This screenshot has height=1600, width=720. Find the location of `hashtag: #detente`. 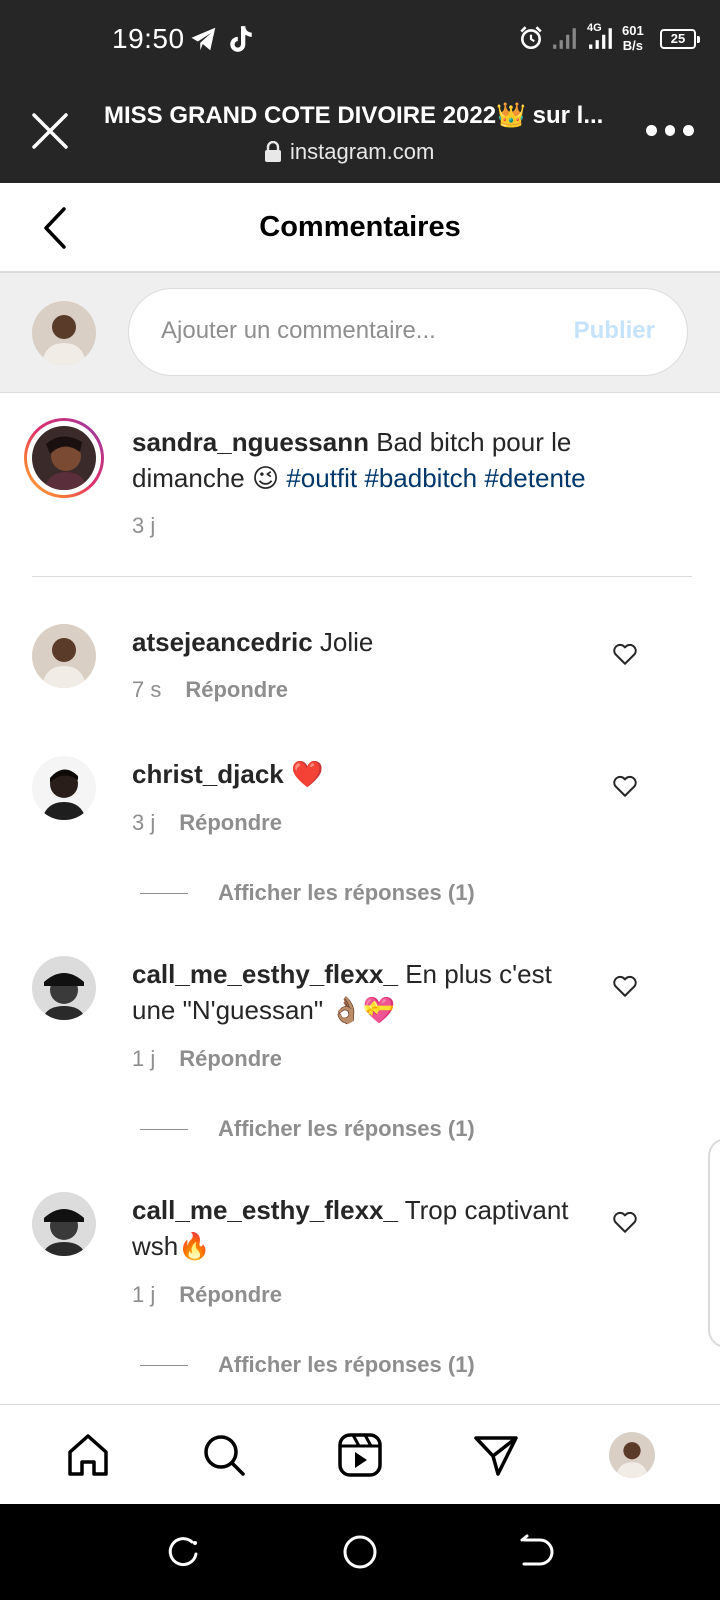

hashtag: #detente is located at coordinates (534, 478).